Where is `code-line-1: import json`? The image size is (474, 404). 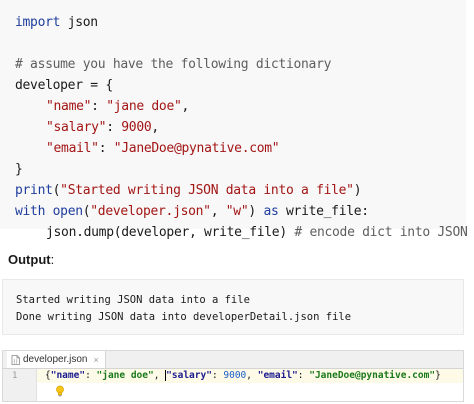
code-line-1: import json is located at coordinates (56, 22).